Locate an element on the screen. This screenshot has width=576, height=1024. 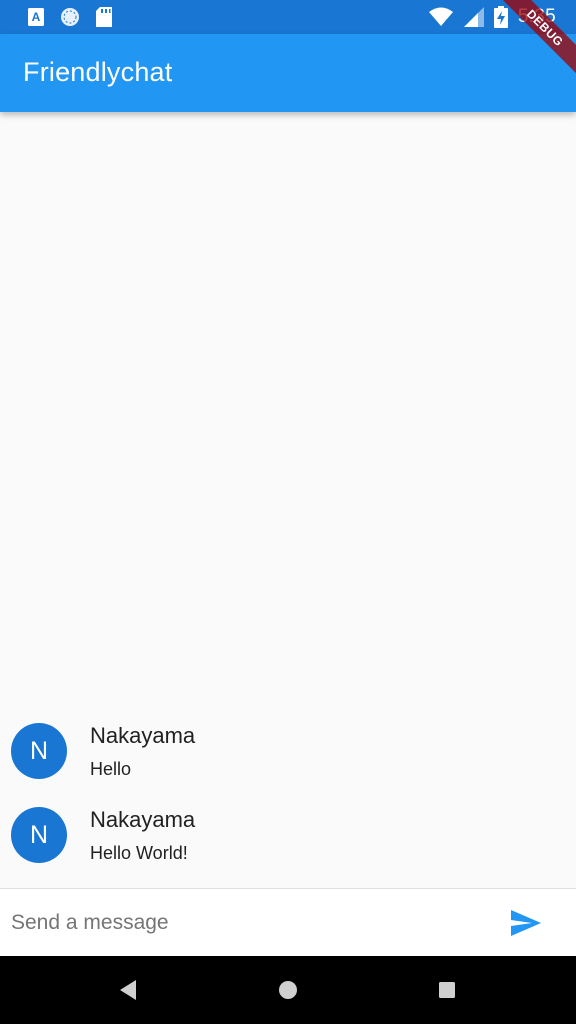
clock: 5:35 is located at coordinates (536, 16).